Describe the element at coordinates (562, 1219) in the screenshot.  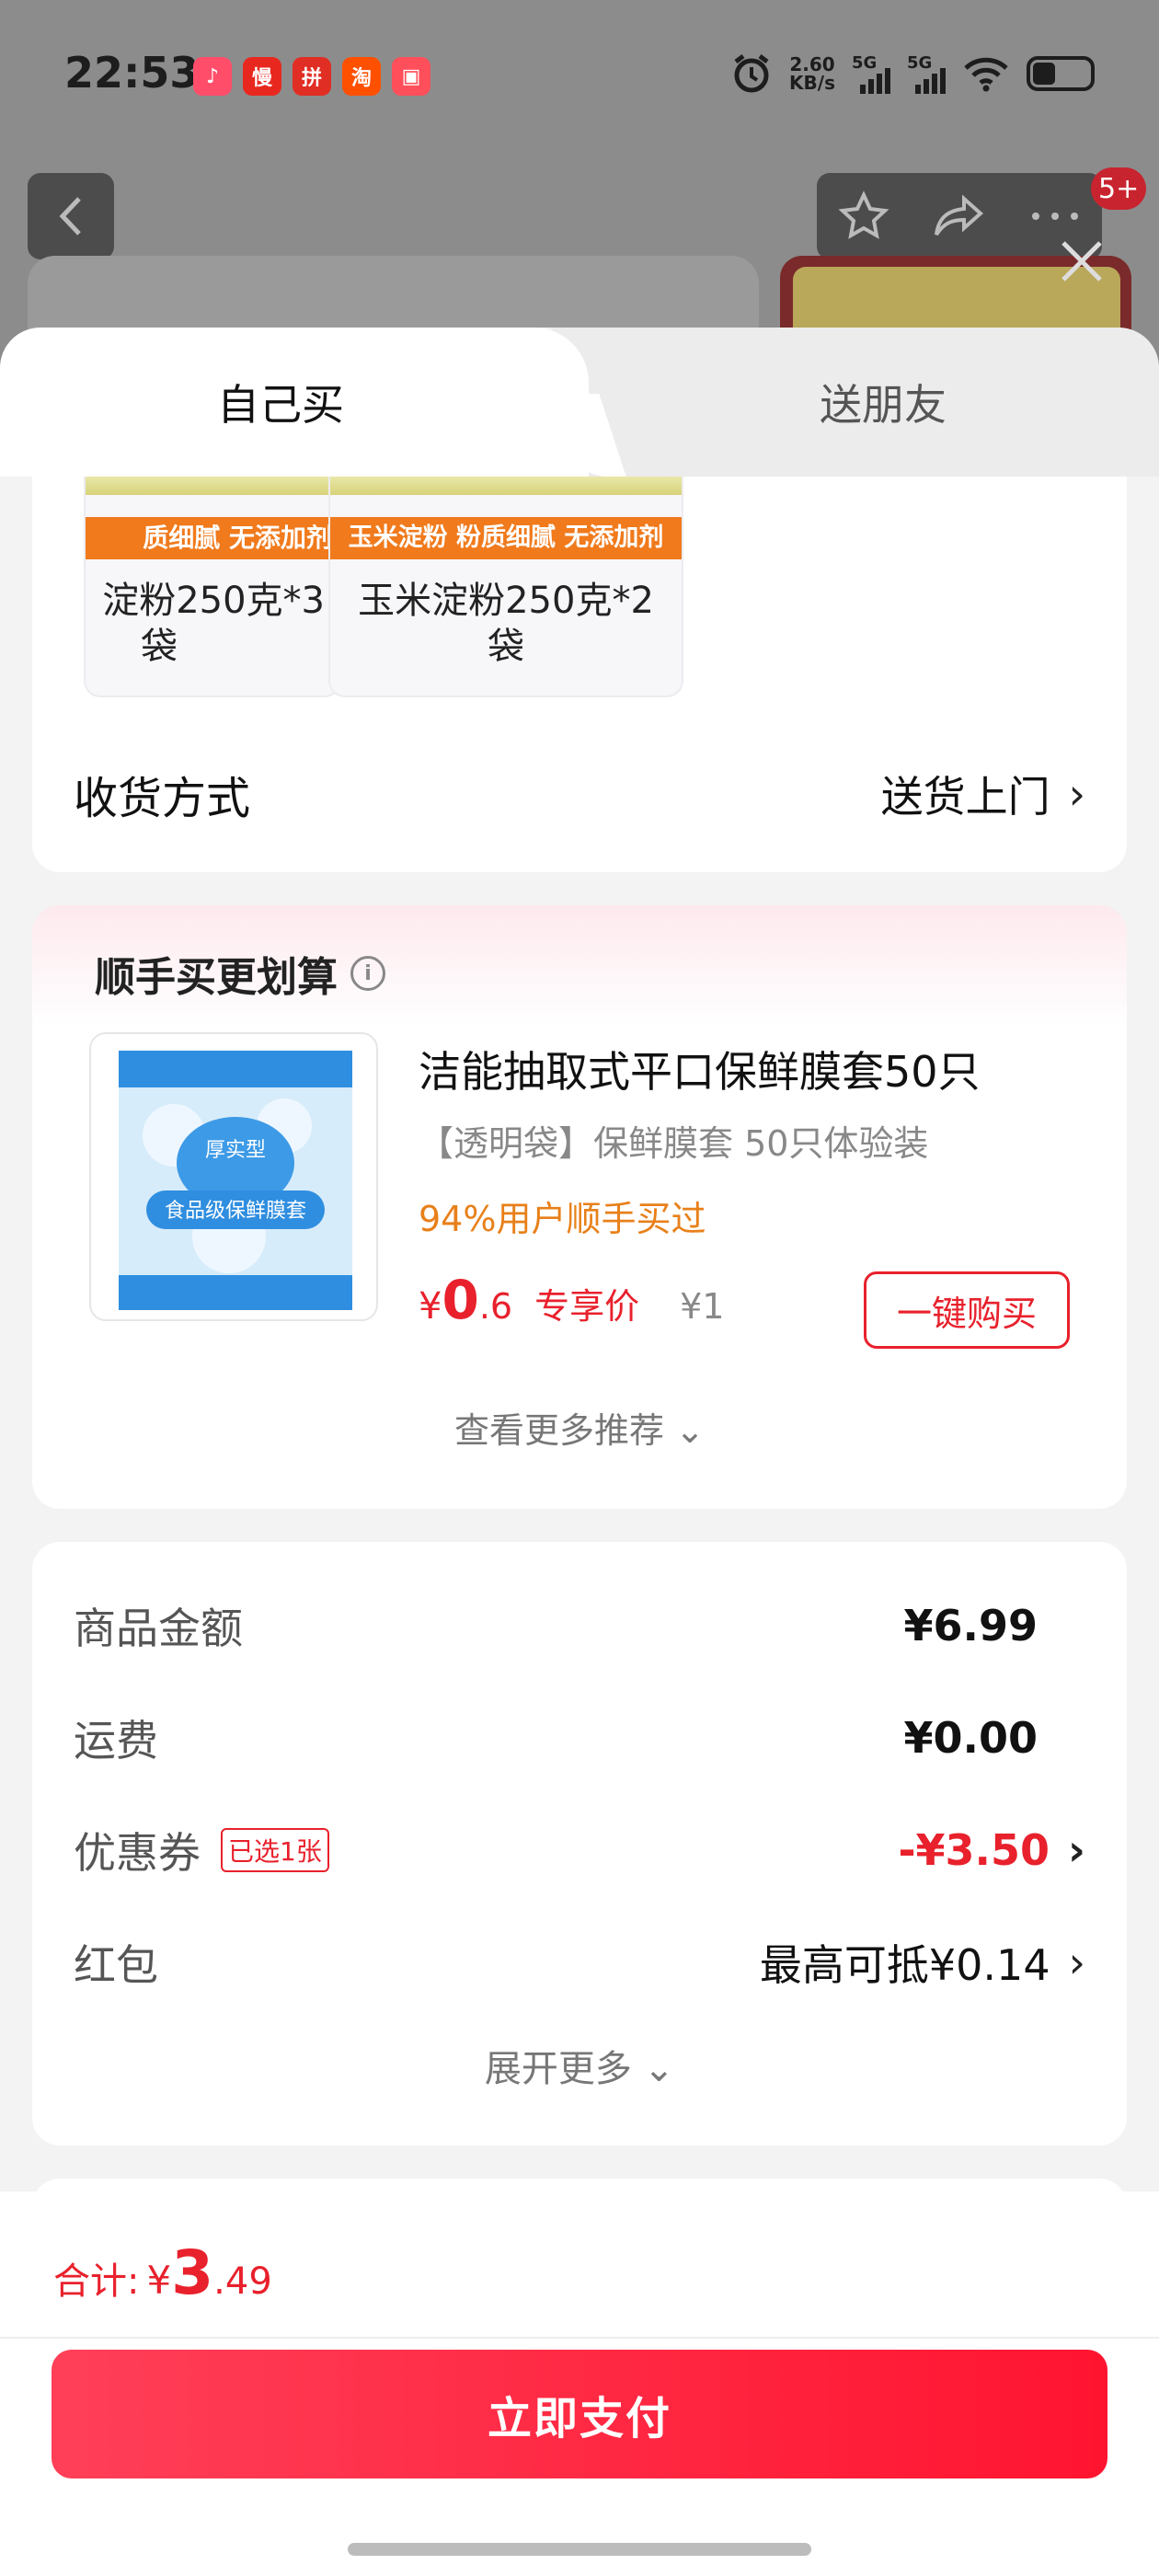
I see `recommended-product-popularity: 94%用户顺手买过` at that location.